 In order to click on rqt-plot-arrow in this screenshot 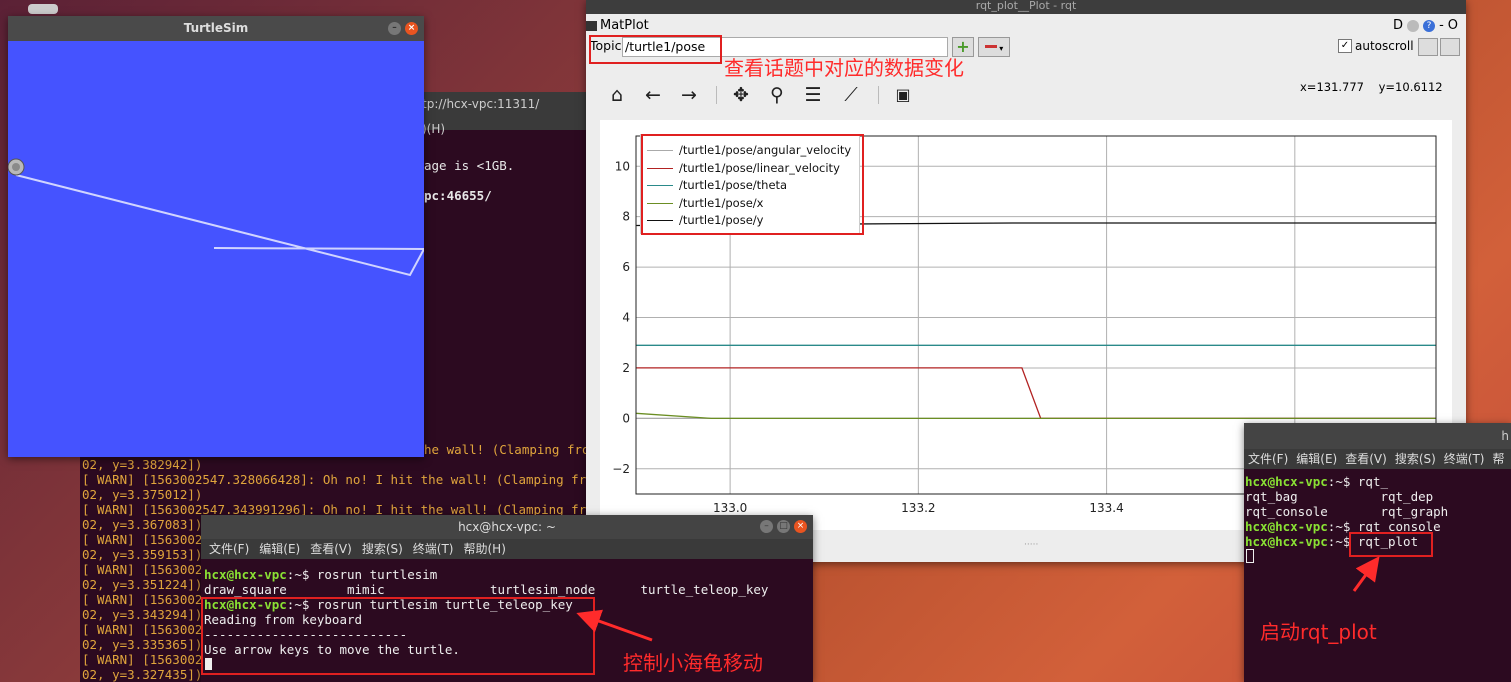, I will do `click(1366, 574)`.